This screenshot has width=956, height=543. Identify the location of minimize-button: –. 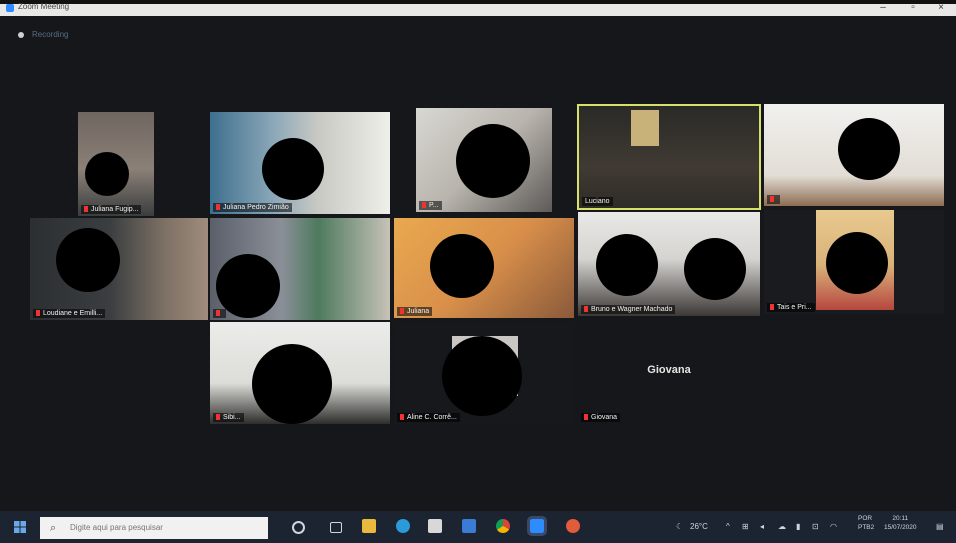
(883, 8).